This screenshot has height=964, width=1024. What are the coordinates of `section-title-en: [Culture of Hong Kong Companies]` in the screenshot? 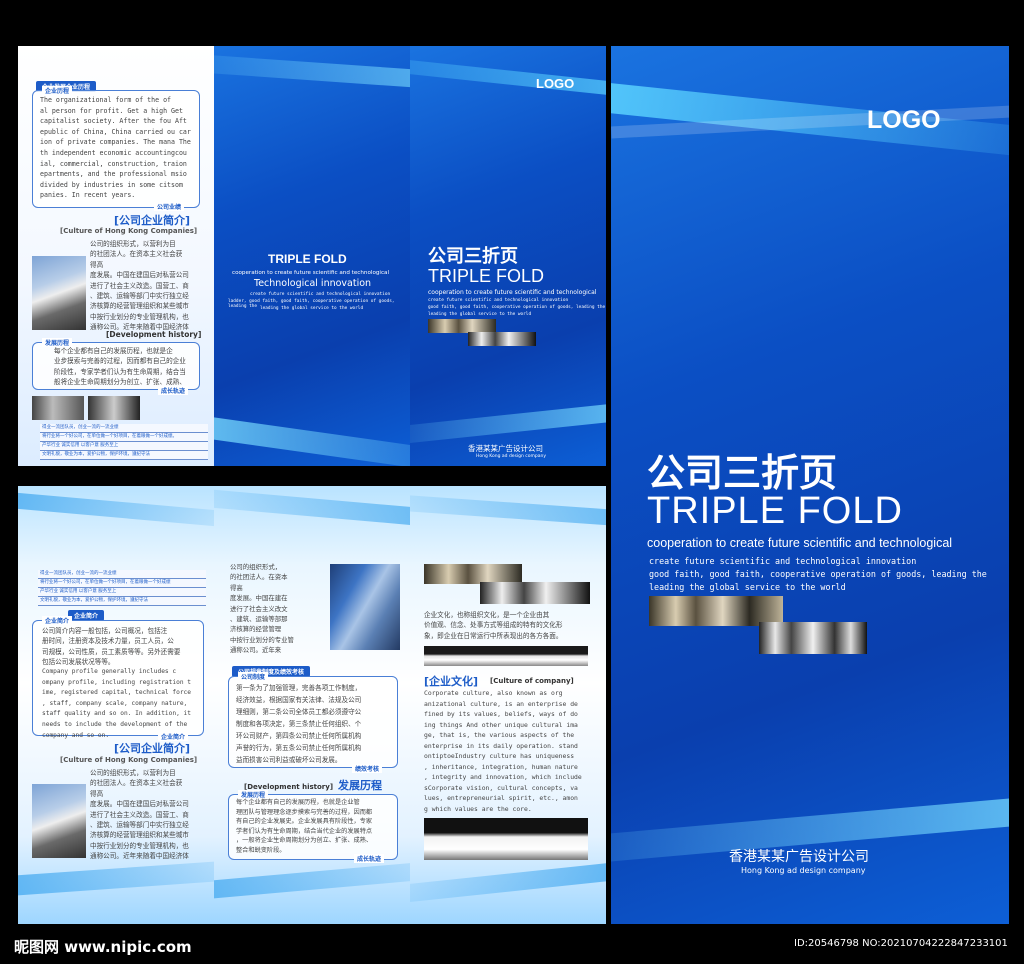 It's located at (129, 231).